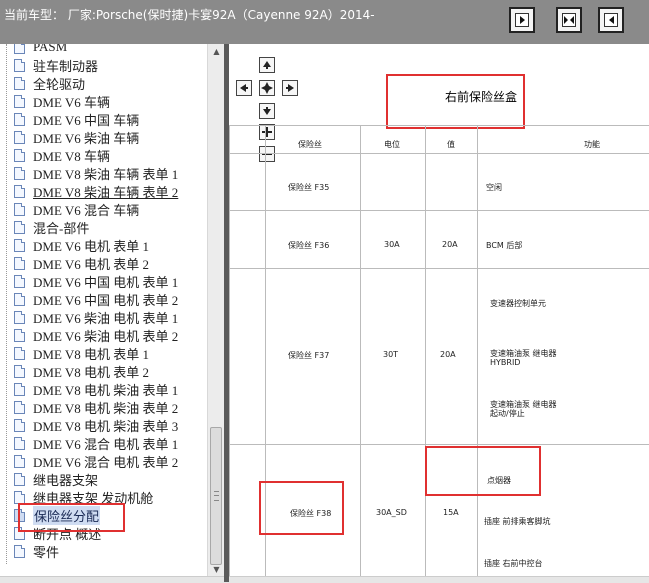 The height and width of the screenshot is (583, 649). I want to click on pan-right-icon, so click(290, 88).